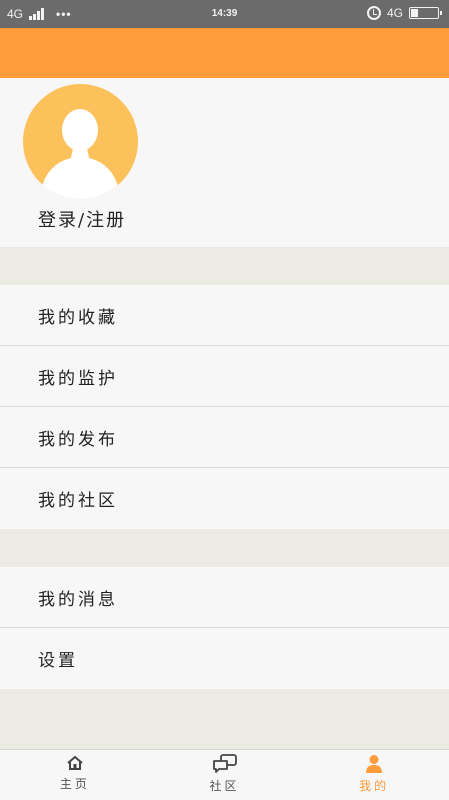 The width and height of the screenshot is (449, 800). What do you see at coordinates (75, 763) in the screenshot?
I see `home-icon` at bounding box center [75, 763].